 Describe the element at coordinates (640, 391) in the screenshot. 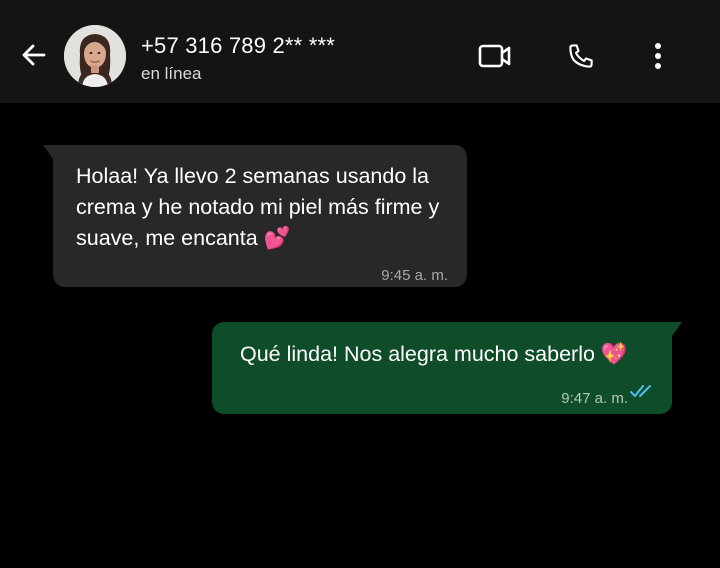

I see `double-check-read-icon` at that location.